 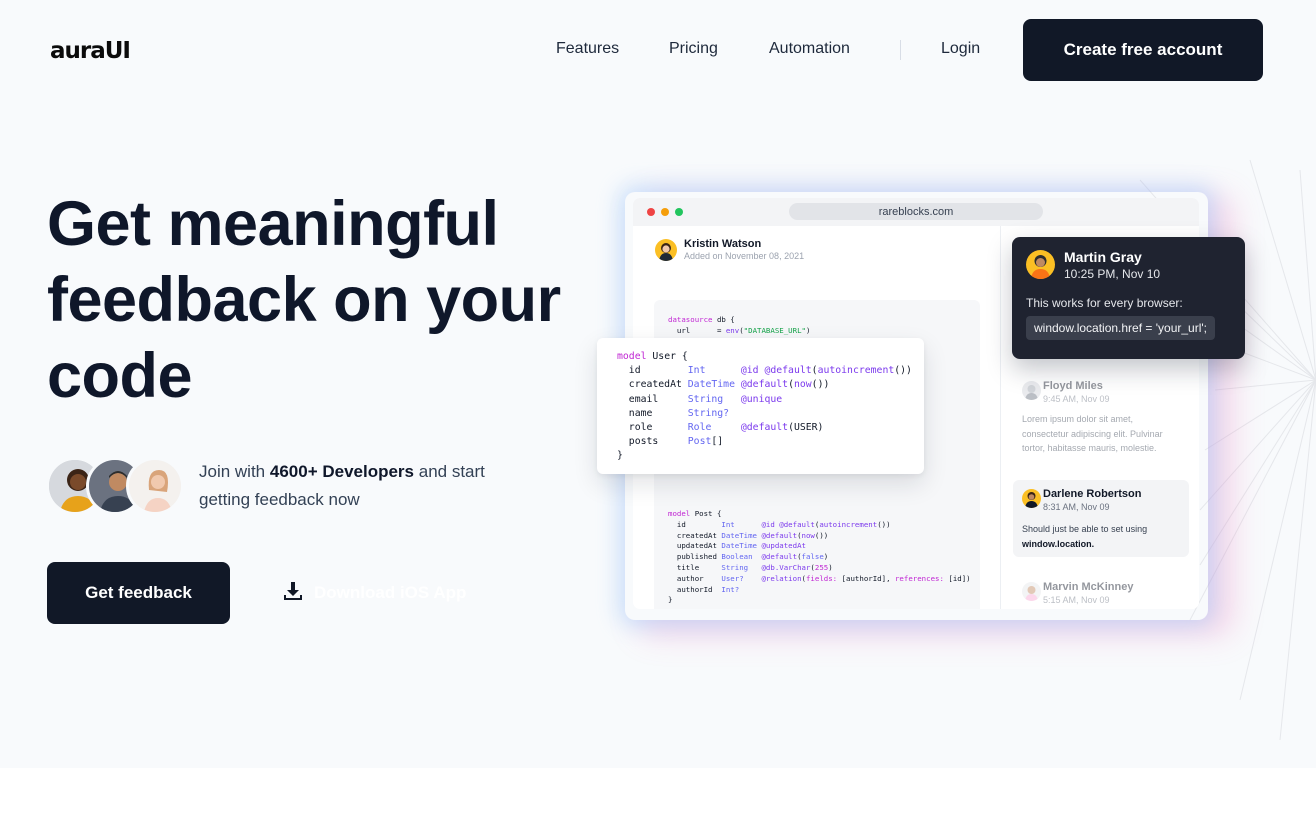 What do you see at coordinates (679, 212) in the screenshot?
I see `maximize-dot-icon` at bounding box center [679, 212].